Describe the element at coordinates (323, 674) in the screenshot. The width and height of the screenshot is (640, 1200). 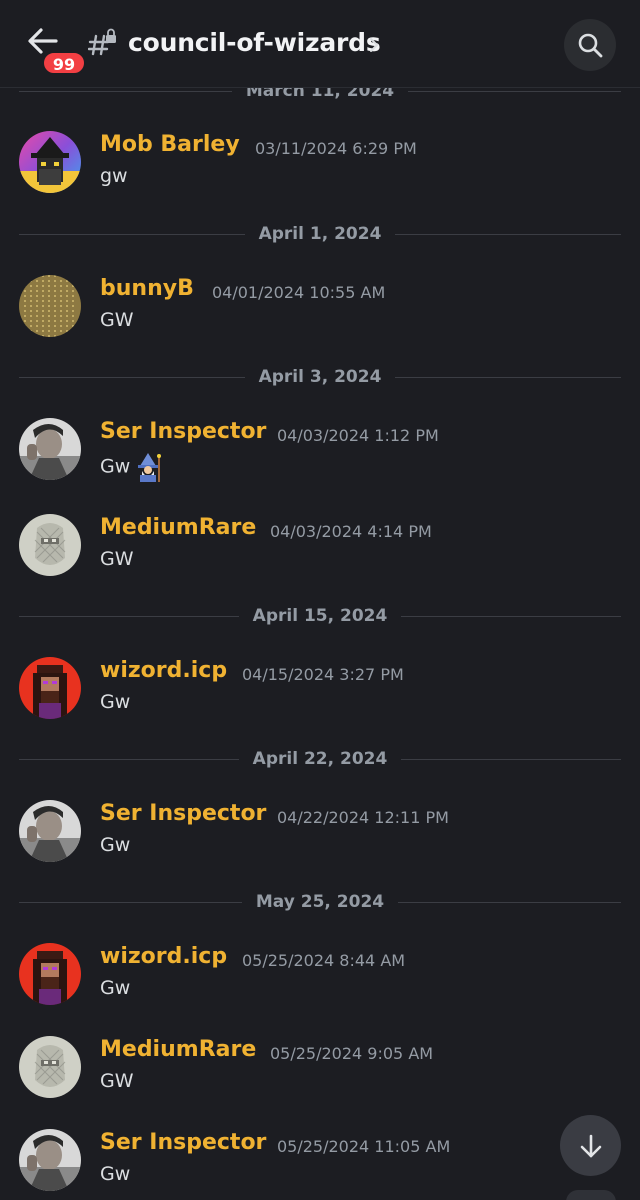
I see `timestamp: 04/15/2024 3:27 PM` at that location.